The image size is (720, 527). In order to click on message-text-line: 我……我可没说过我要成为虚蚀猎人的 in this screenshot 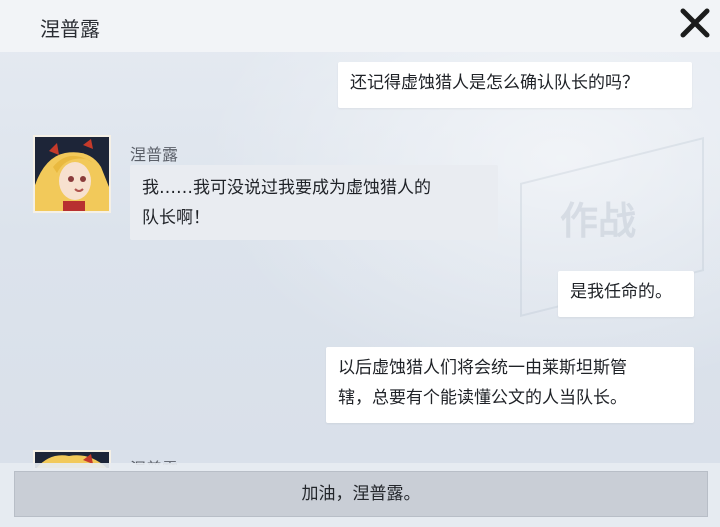, I will do `click(286, 188)`.